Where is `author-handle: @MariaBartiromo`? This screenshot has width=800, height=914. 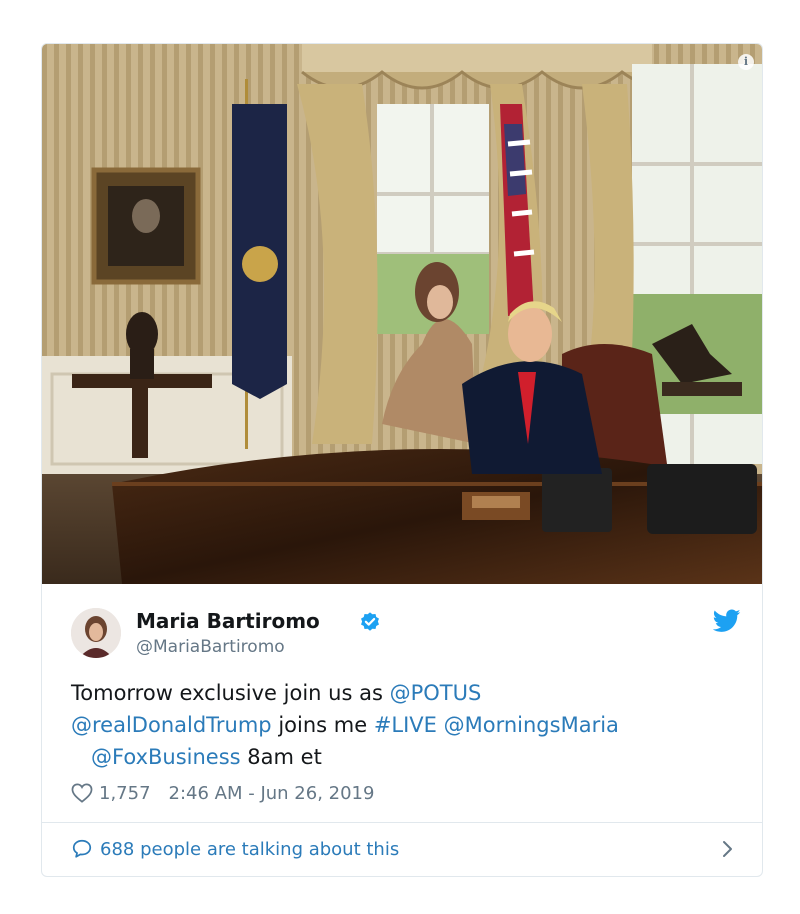
author-handle: @MariaBartiromo is located at coordinates (210, 647).